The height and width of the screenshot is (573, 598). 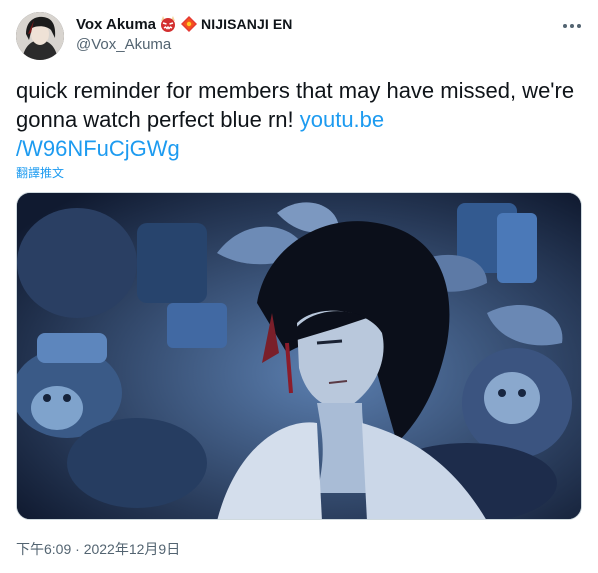 I want to click on author-info: Vox Akuma NIJISANJI EN @Vox_Akuma, so click(x=184, y=34).